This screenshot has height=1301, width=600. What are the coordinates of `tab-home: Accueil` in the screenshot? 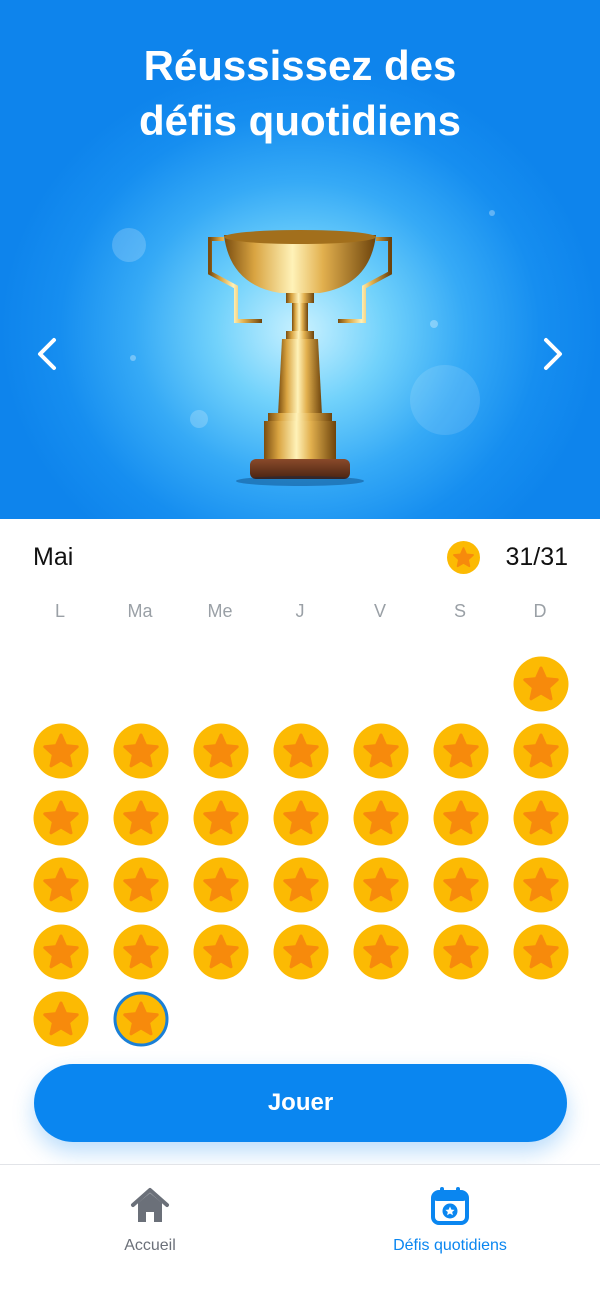 It's located at (150, 1235).